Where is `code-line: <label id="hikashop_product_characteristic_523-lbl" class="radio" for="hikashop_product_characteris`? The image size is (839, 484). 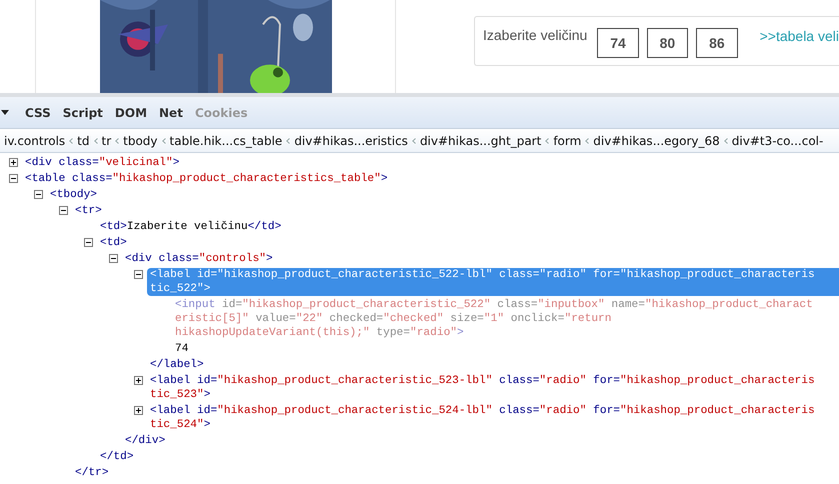 code-line: <label id="hikashop_product_characteristic_523-lbl" class="radio" for="hikashop_product_characteris is located at coordinates (482, 381).